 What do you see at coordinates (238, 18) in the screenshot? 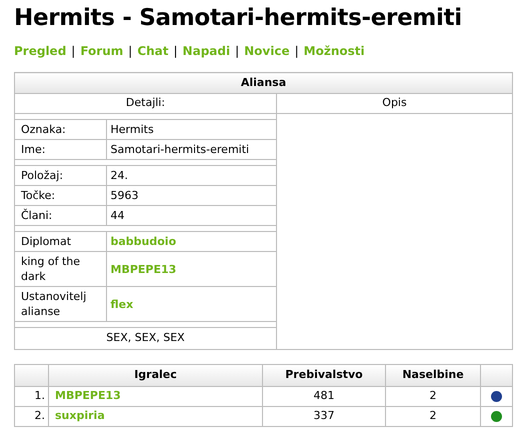
I see `page-title: Hermits - Samotari-hermits-eremiti` at bounding box center [238, 18].